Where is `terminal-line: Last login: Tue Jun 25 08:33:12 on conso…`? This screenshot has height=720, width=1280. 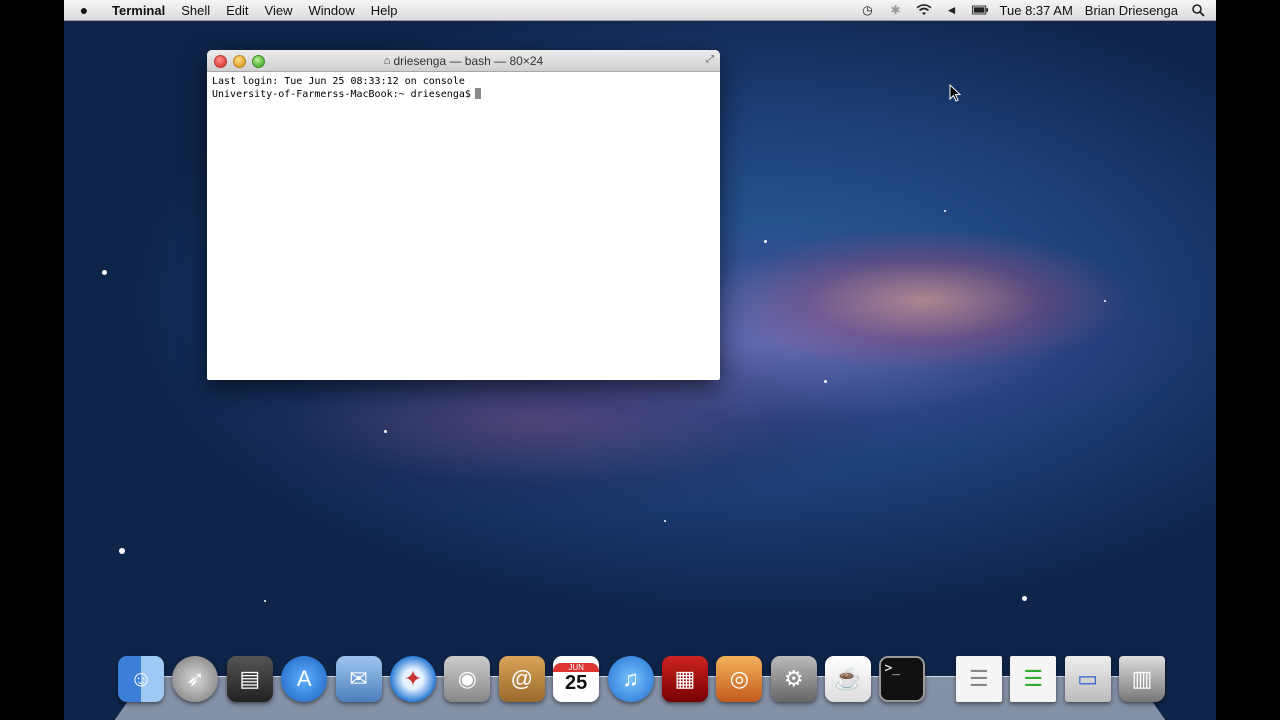 terminal-line: Last login: Tue Jun 25 08:33:12 on conso… is located at coordinates (338, 81).